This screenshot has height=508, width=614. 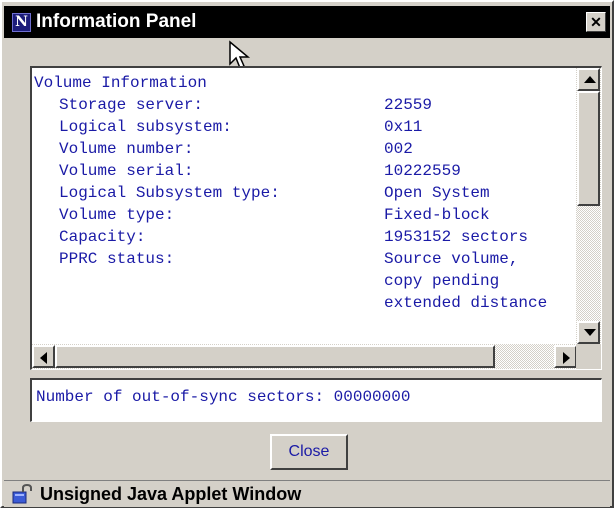 I want to click on info-row: Logical subsystem: 0x11, so click(x=304, y=127).